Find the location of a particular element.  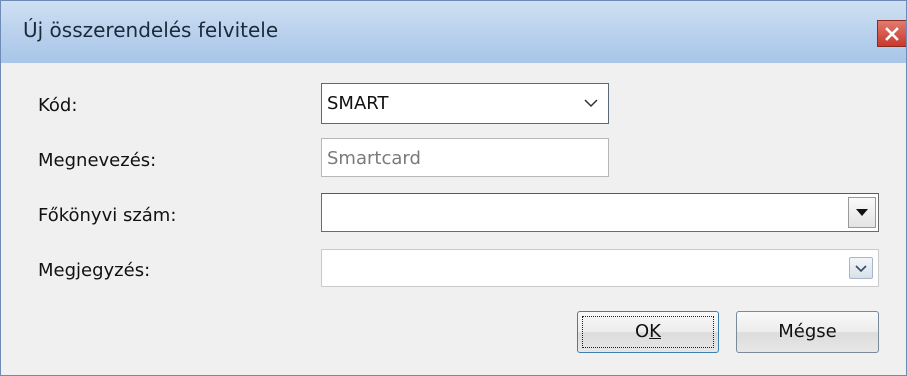

cancel-label: Mégse is located at coordinates (807, 331).